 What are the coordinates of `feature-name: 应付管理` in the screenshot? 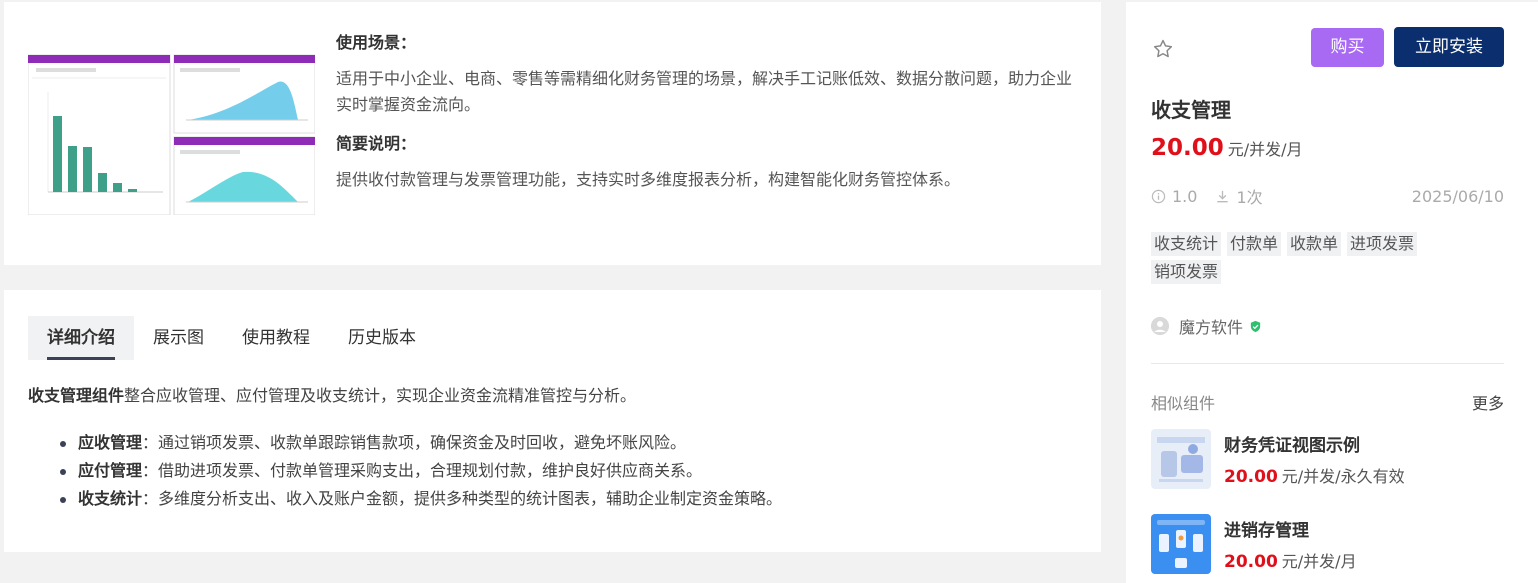 It's located at (110, 470).